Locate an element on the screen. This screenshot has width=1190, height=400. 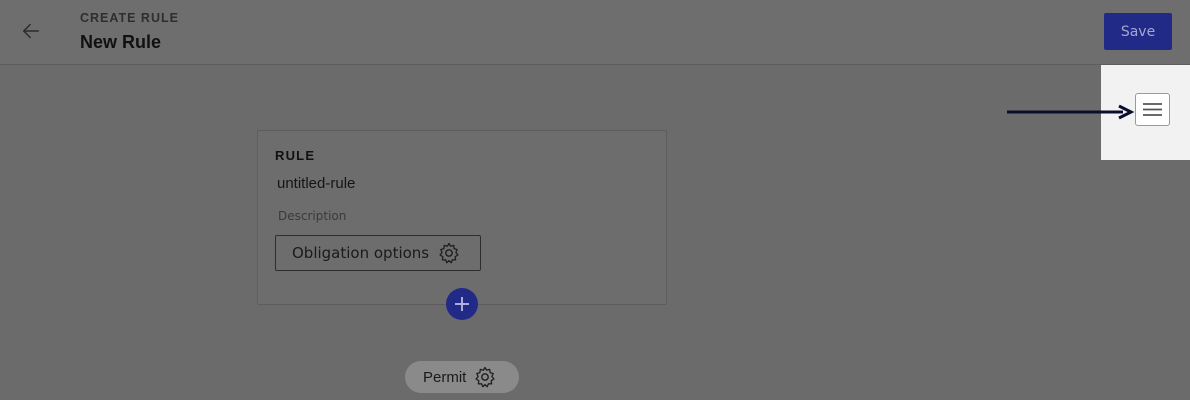
effect-permit-chip: Permit is located at coordinates (462, 377).